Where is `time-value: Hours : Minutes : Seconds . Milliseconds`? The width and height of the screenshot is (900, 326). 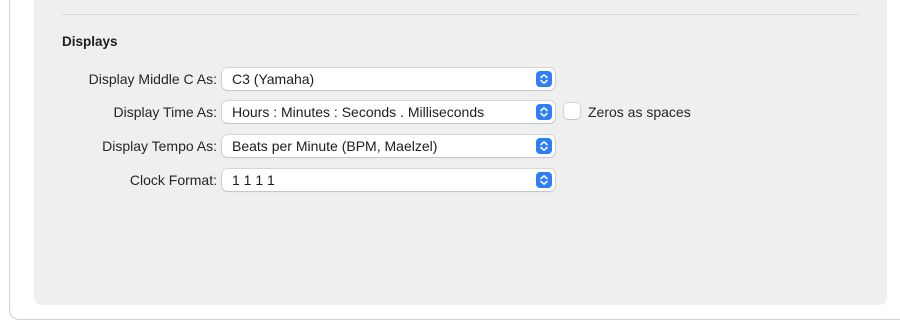
time-value: Hours : Minutes : Seconds . Milliseconds is located at coordinates (358, 112).